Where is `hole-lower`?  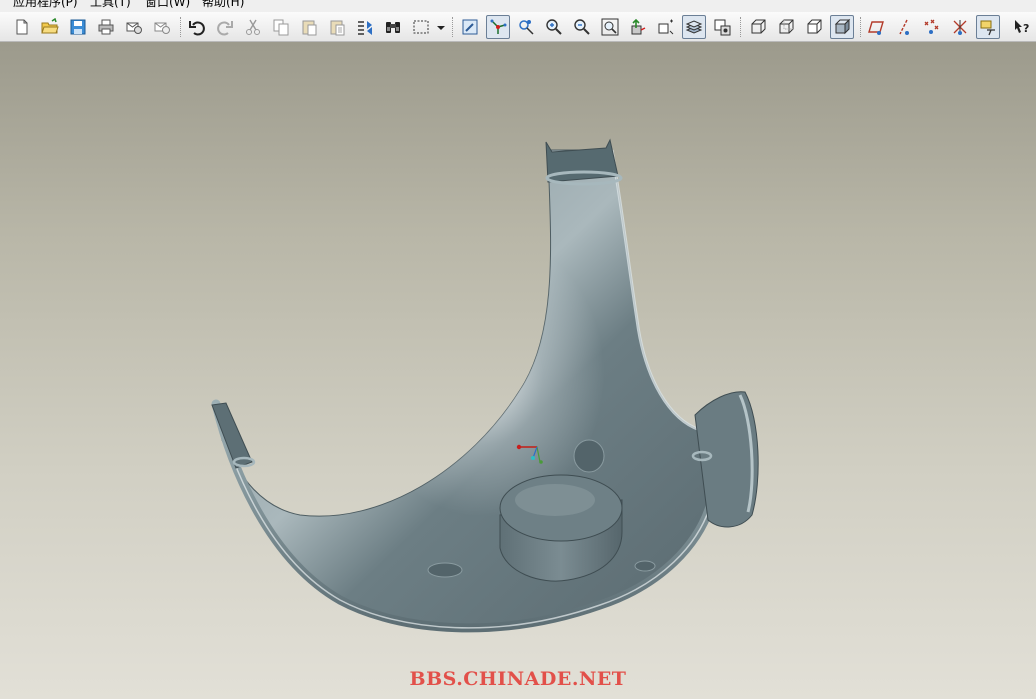
hole-lower is located at coordinates (445, 570).